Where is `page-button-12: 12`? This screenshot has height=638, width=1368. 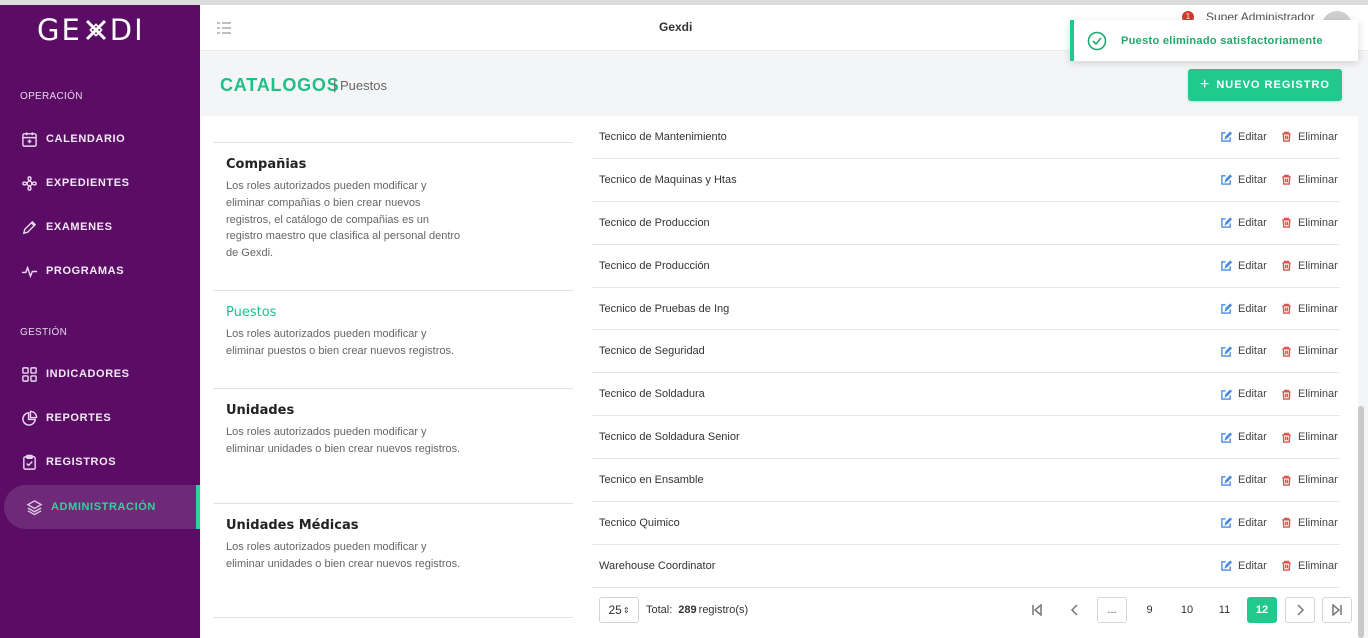 page-button-12: 12 is located at coordinates (1262, 610).